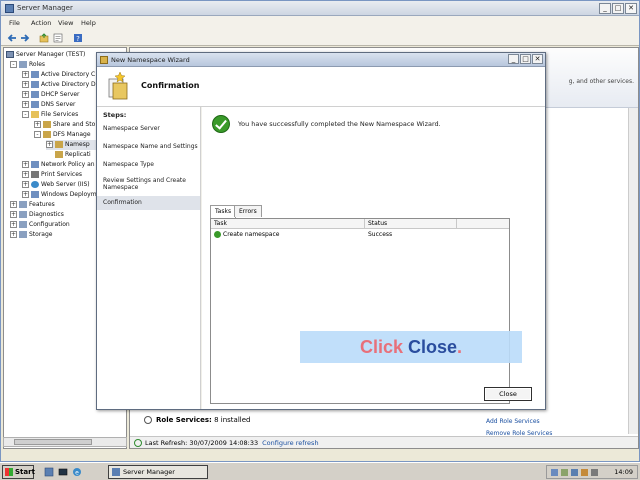 The image size is (640, 480). I want to click on wizard-close-x-button: ✕, so click(537, 59).